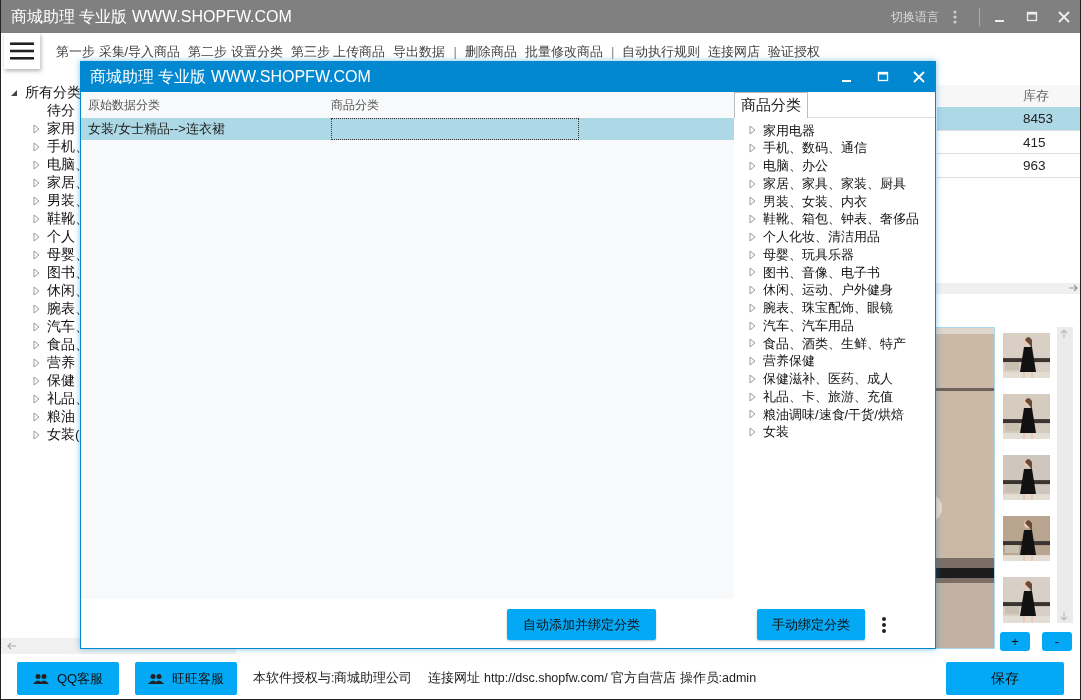 This screenshot has width=1081, height=700. I want to click on tree-item: 母婴、玩具乐器, so click(808, 254).